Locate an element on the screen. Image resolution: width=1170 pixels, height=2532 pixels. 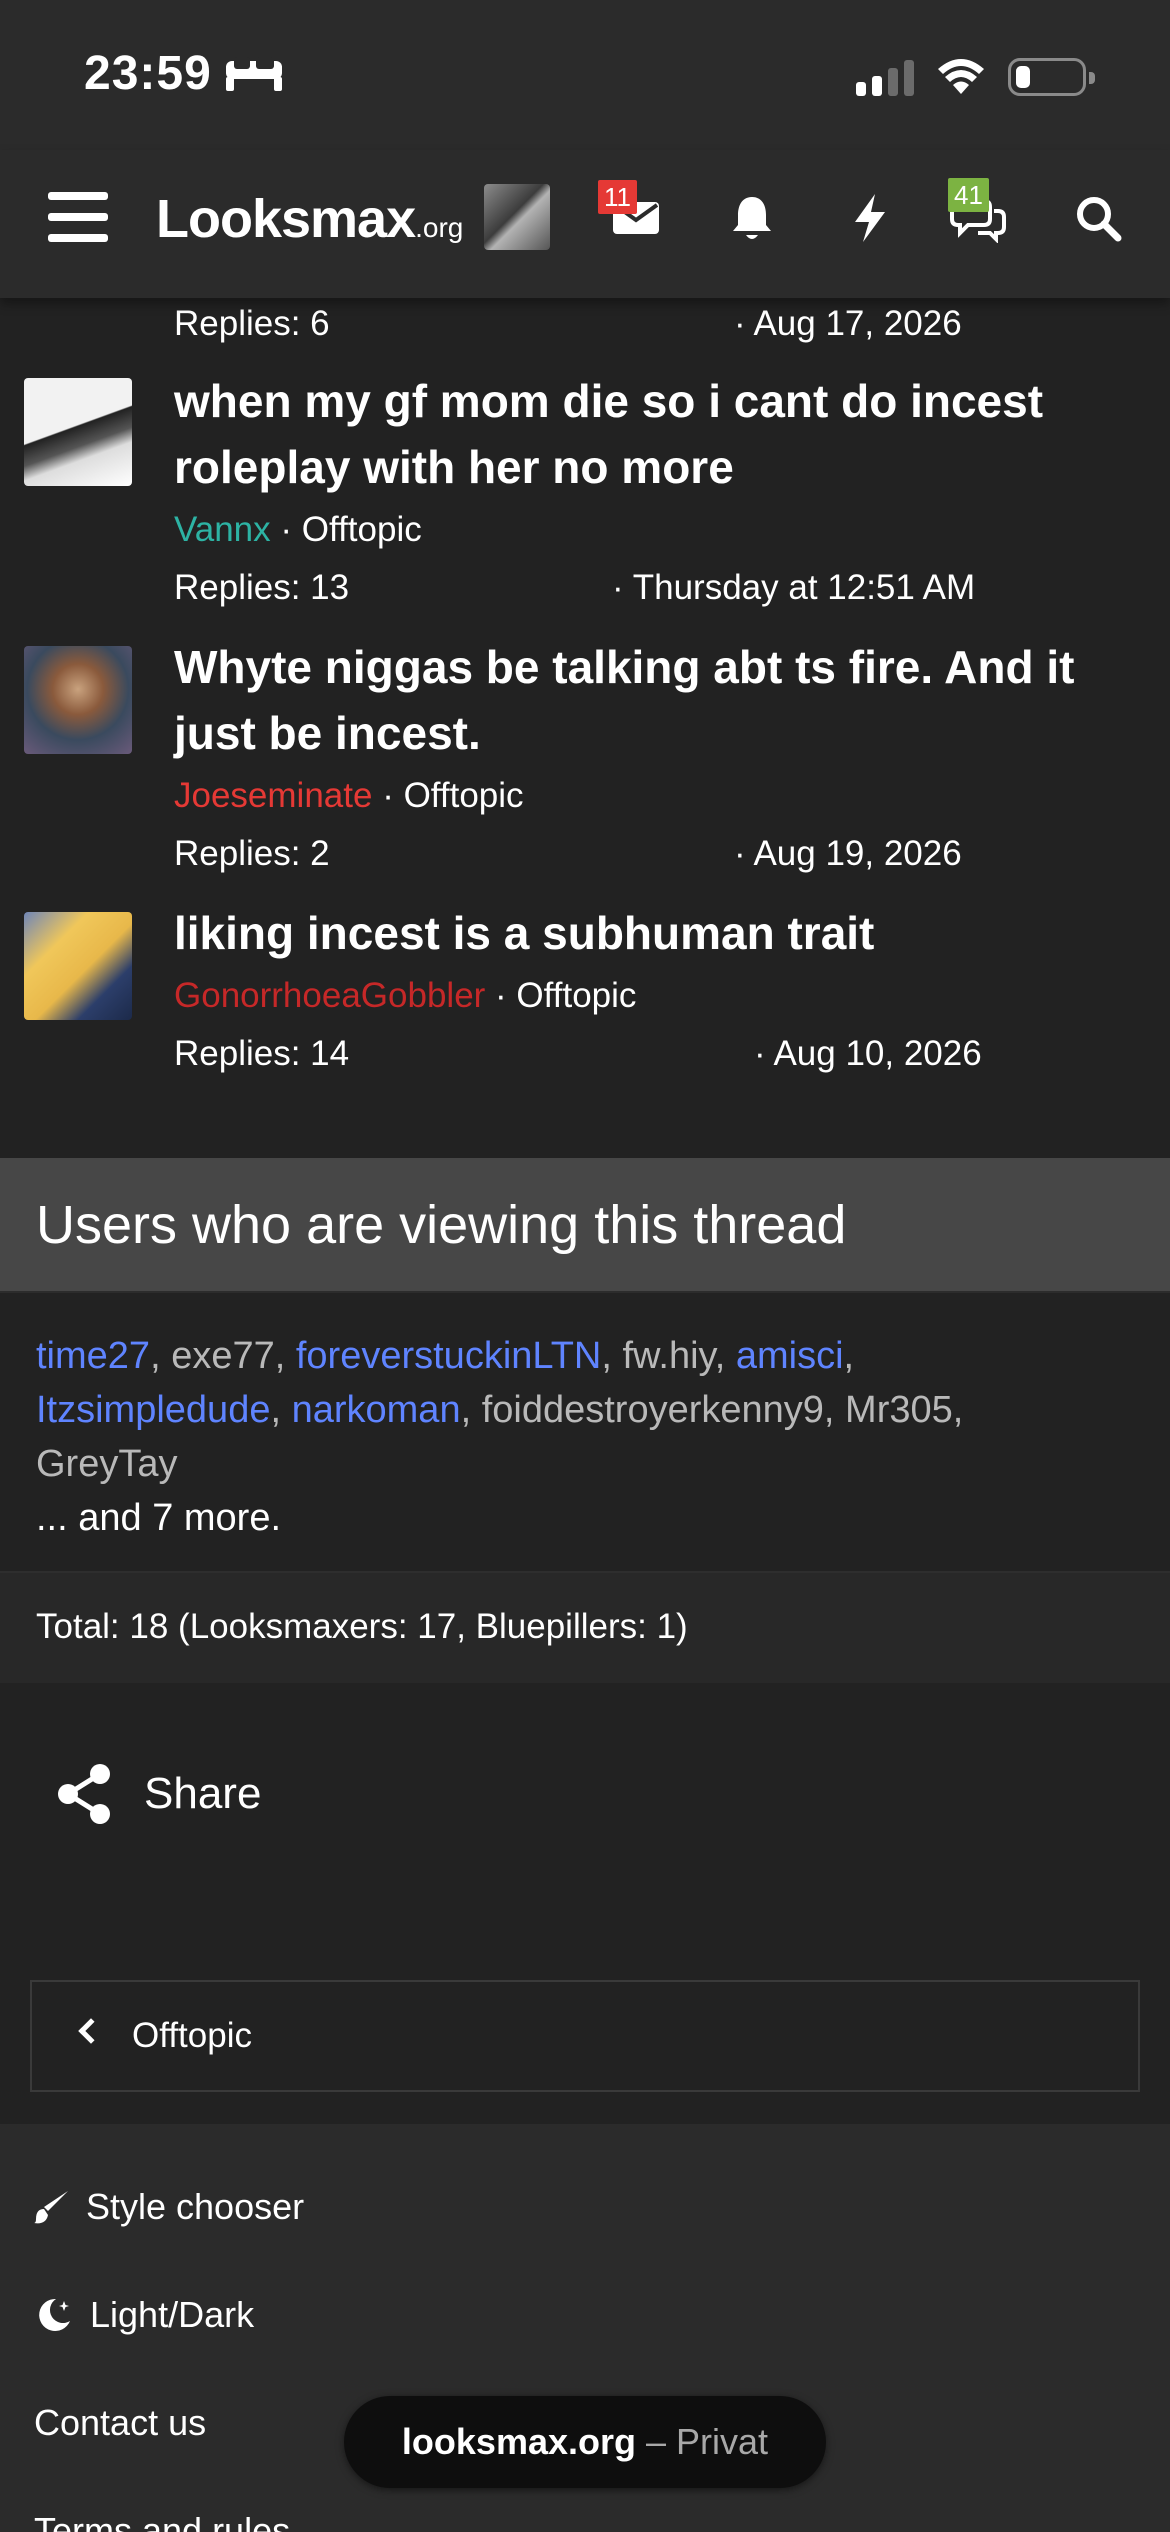
thread-author-link: Joeseminate is located at coordinates (273, 795).